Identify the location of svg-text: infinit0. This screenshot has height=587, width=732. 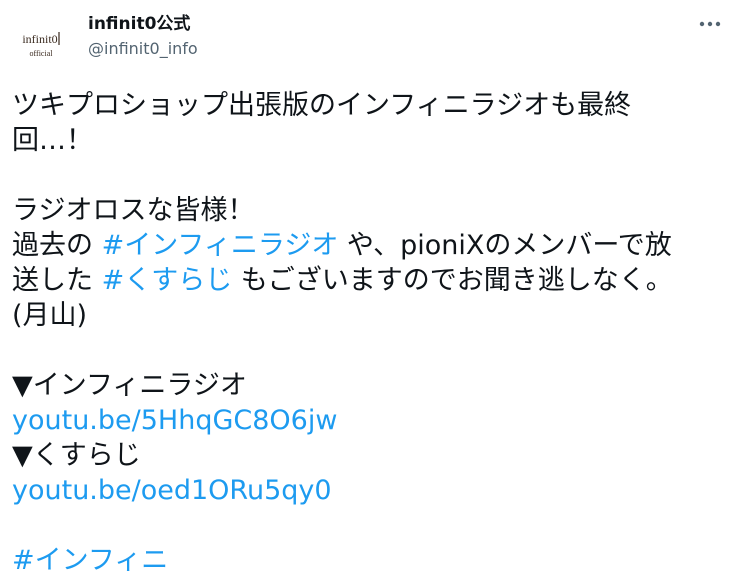
(39, 39).